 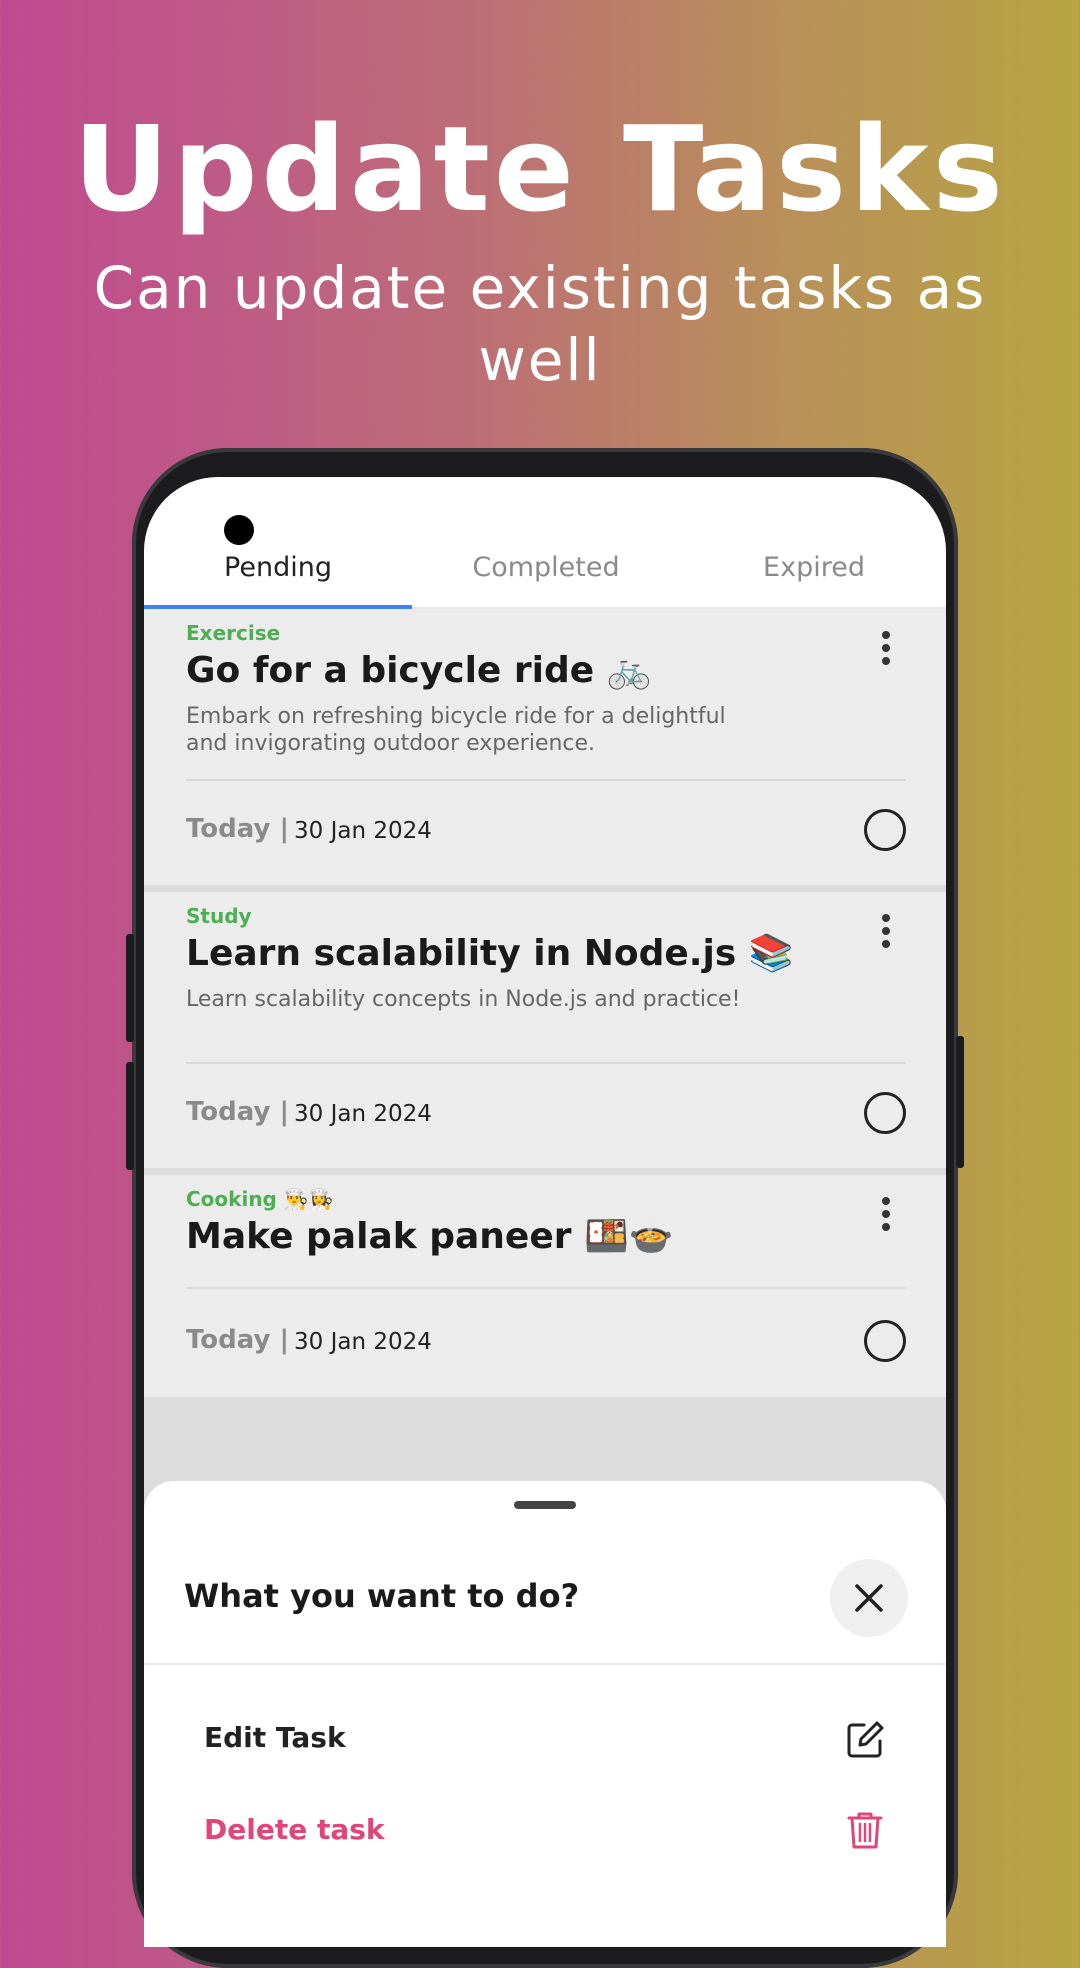 I want to click on task-title: Learn scalability in Node.js 📚, so click(x=490, y=953).